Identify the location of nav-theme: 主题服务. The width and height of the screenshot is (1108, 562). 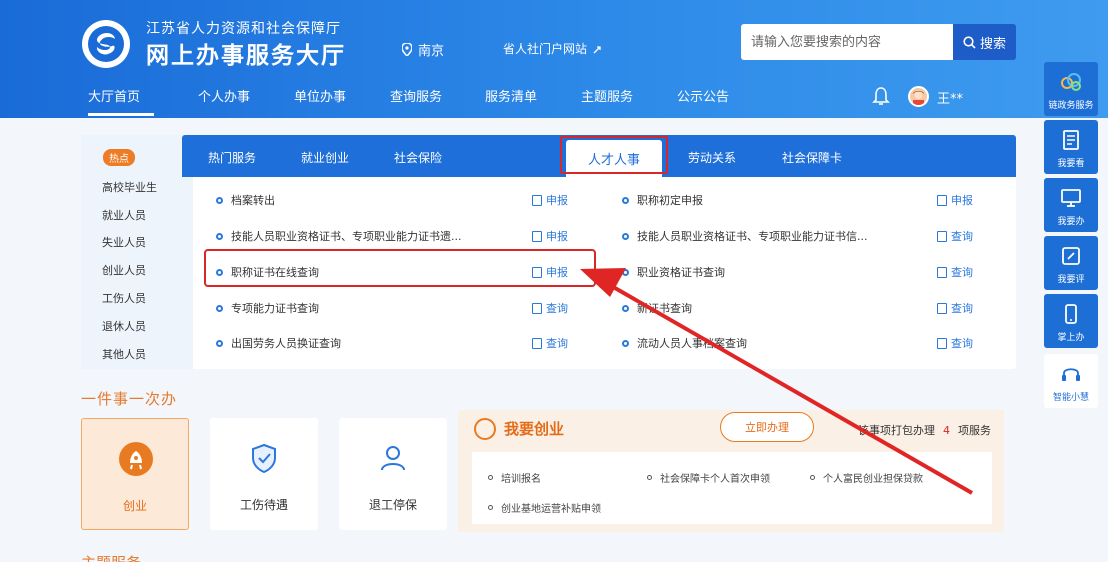
(607, 95).